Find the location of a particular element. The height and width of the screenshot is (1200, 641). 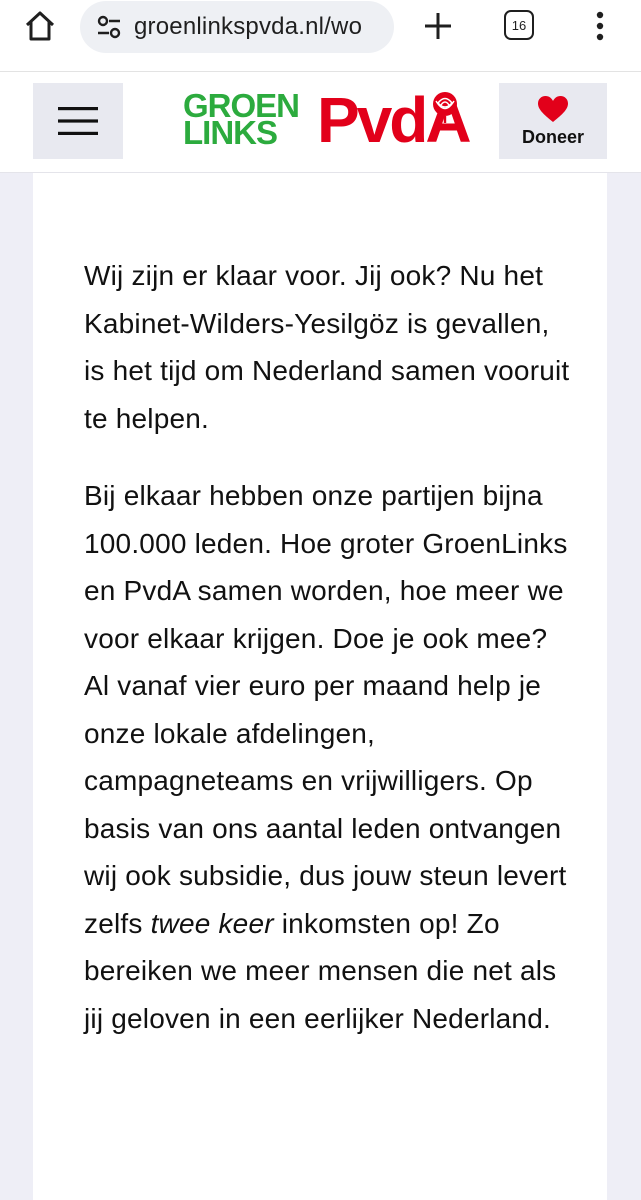

donate-button: Doneer is located at coordinates (553, 121).